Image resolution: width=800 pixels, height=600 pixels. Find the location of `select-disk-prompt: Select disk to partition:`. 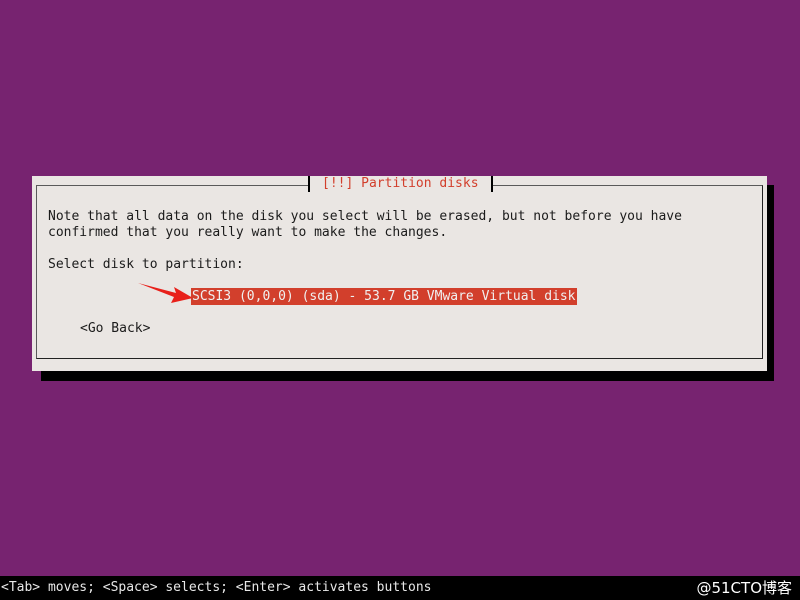

select-disk-prompt: Select disk to partition: is located at coordinates (146, 264).